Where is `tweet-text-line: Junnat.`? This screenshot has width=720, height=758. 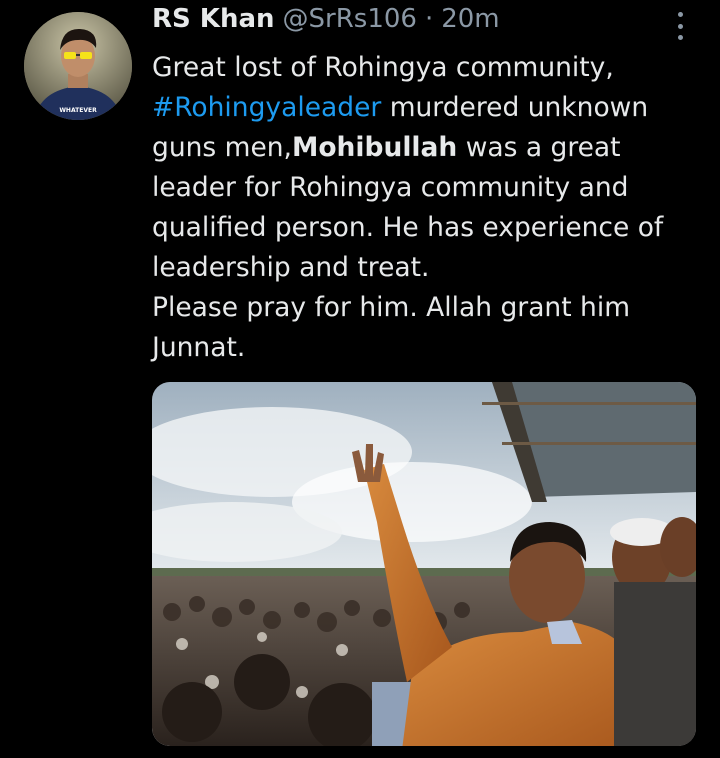
tweet-text-line: Junnat. is located at coordinates (199, 347).